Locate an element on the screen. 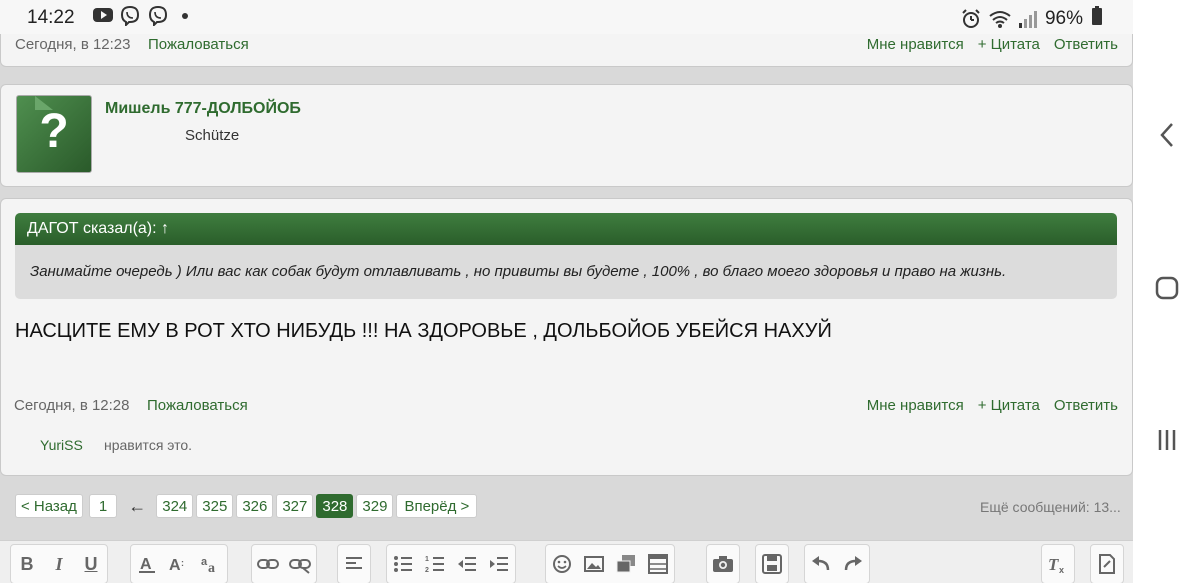 The image size is (1200, 583). notification-icons is located at coordinates (140, 16).